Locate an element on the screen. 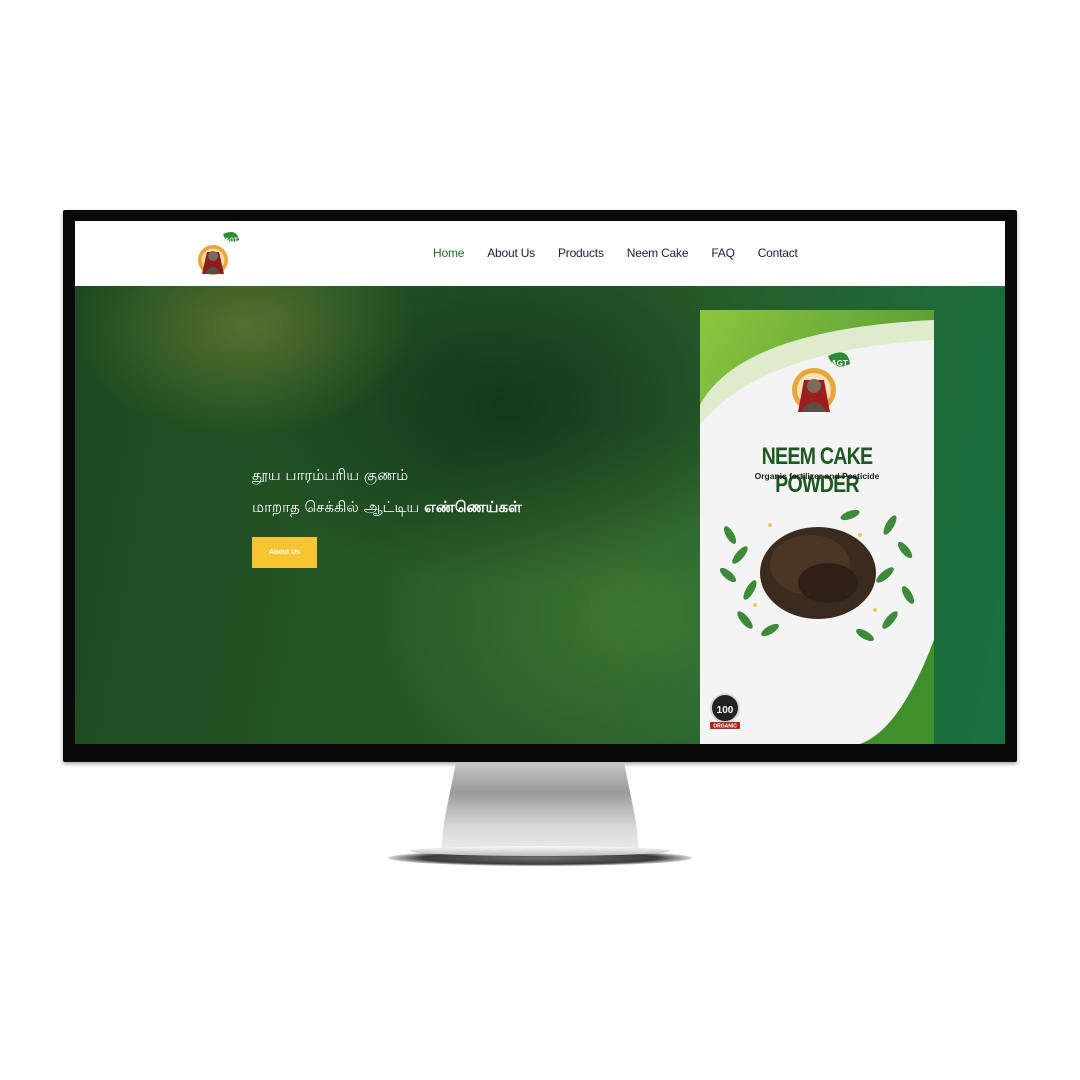 The width and height of the screenshot is (1080, 1080). brand-logo: AGT is located at coordinates (219, 254).